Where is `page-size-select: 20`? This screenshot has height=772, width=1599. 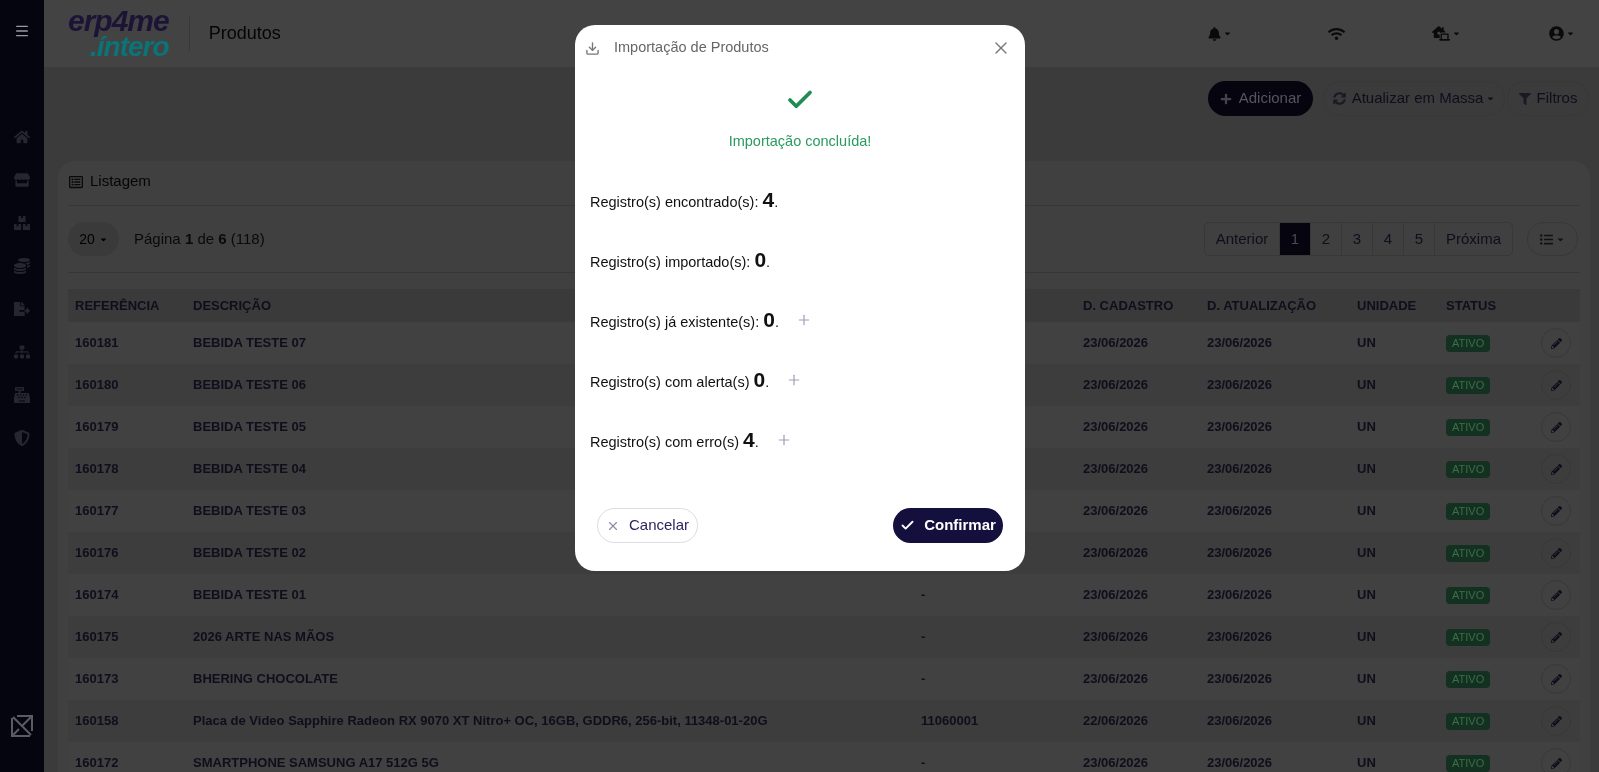
page-size-select: 20 is located at coordinates (93, 239).